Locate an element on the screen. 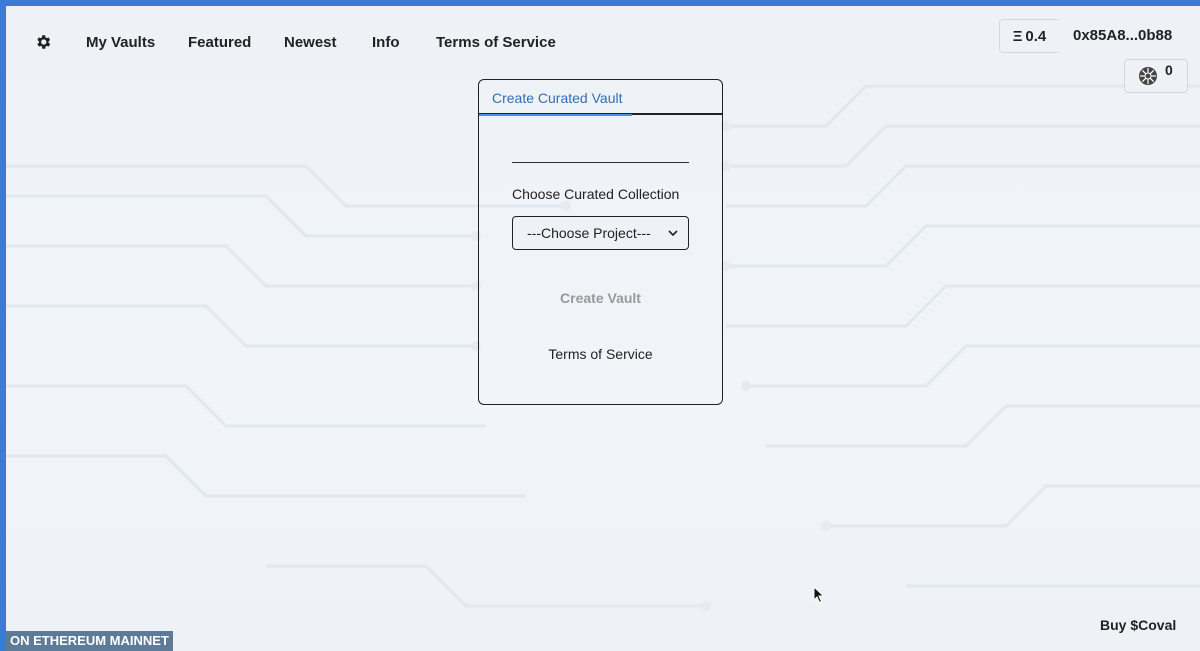 The height and width of the screenshot is (651, 1200). token-balance-button: 0 is located at coordinates (1156, 76).